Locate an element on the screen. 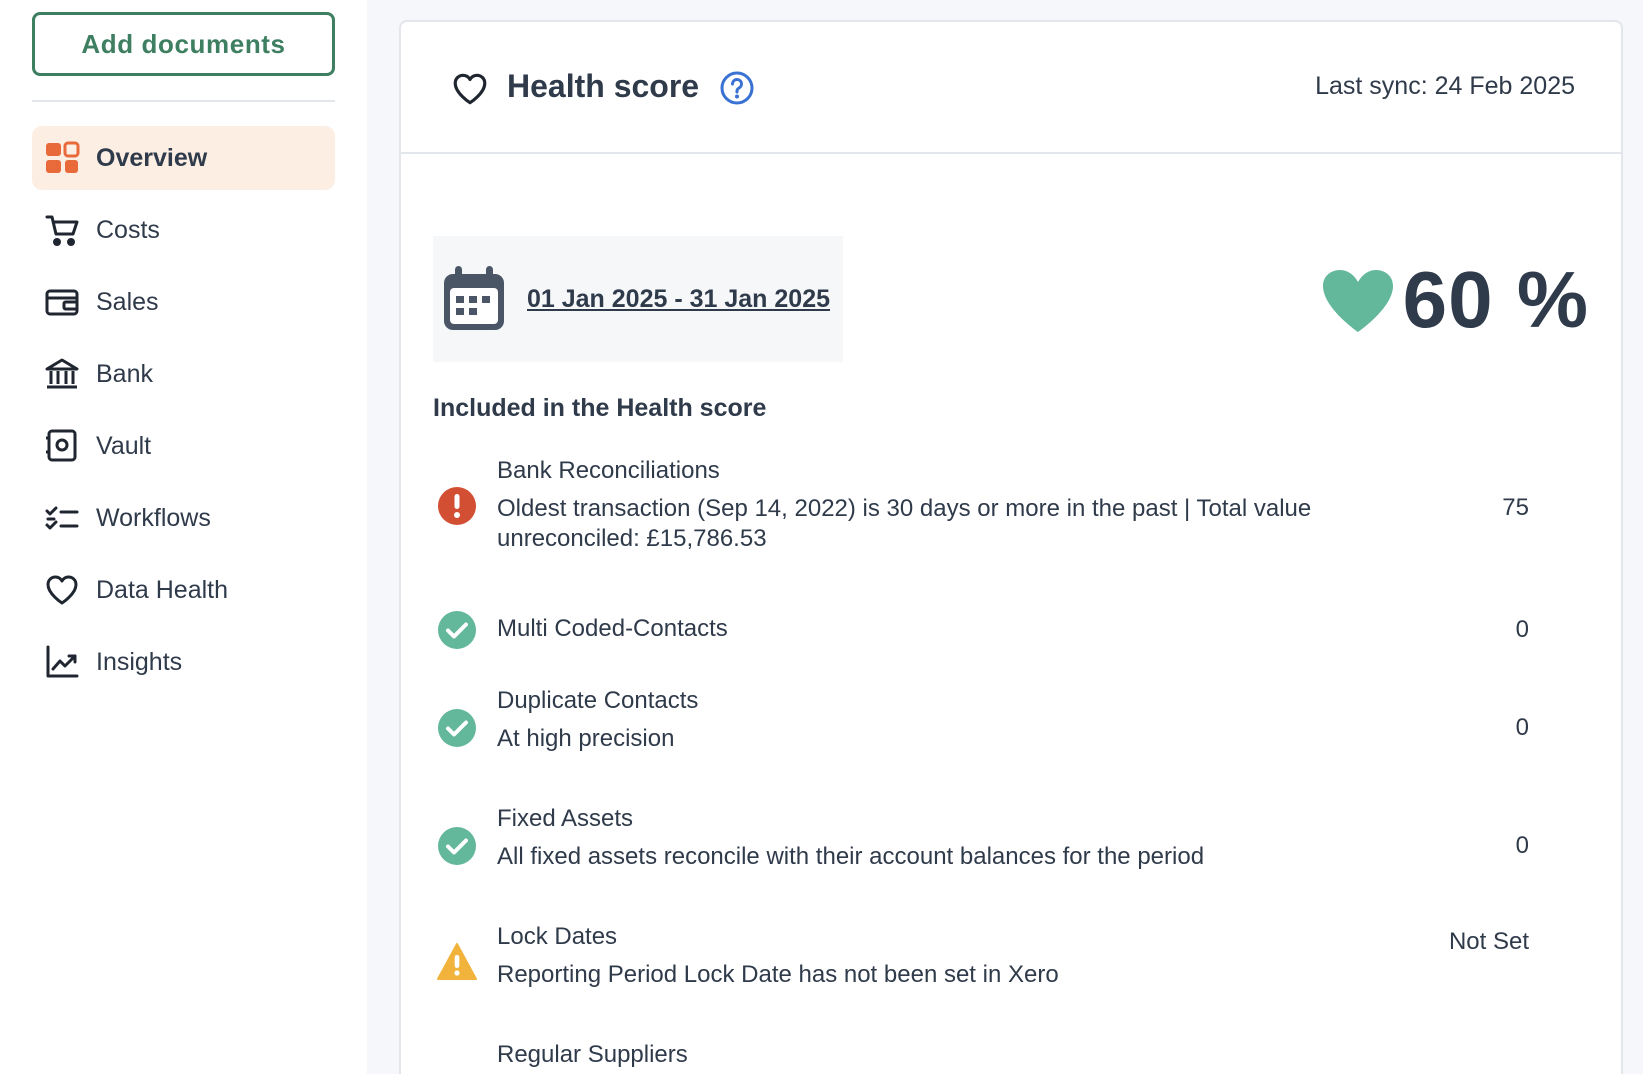 The image size is (1643, 1074). sidebar-item-overview: Overview is located at coordinates (183, 158).